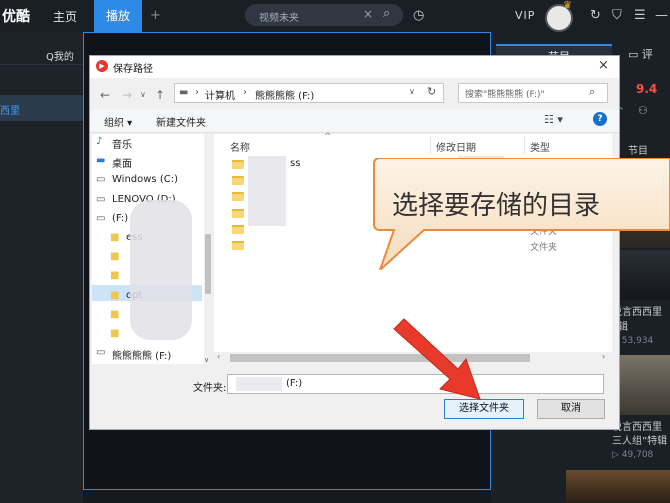 The height and width of the screenshot is (503, 670). Describe the element at coordinates (640, 15) in the screenshot. I see `menu-icon: ☰` at that location.